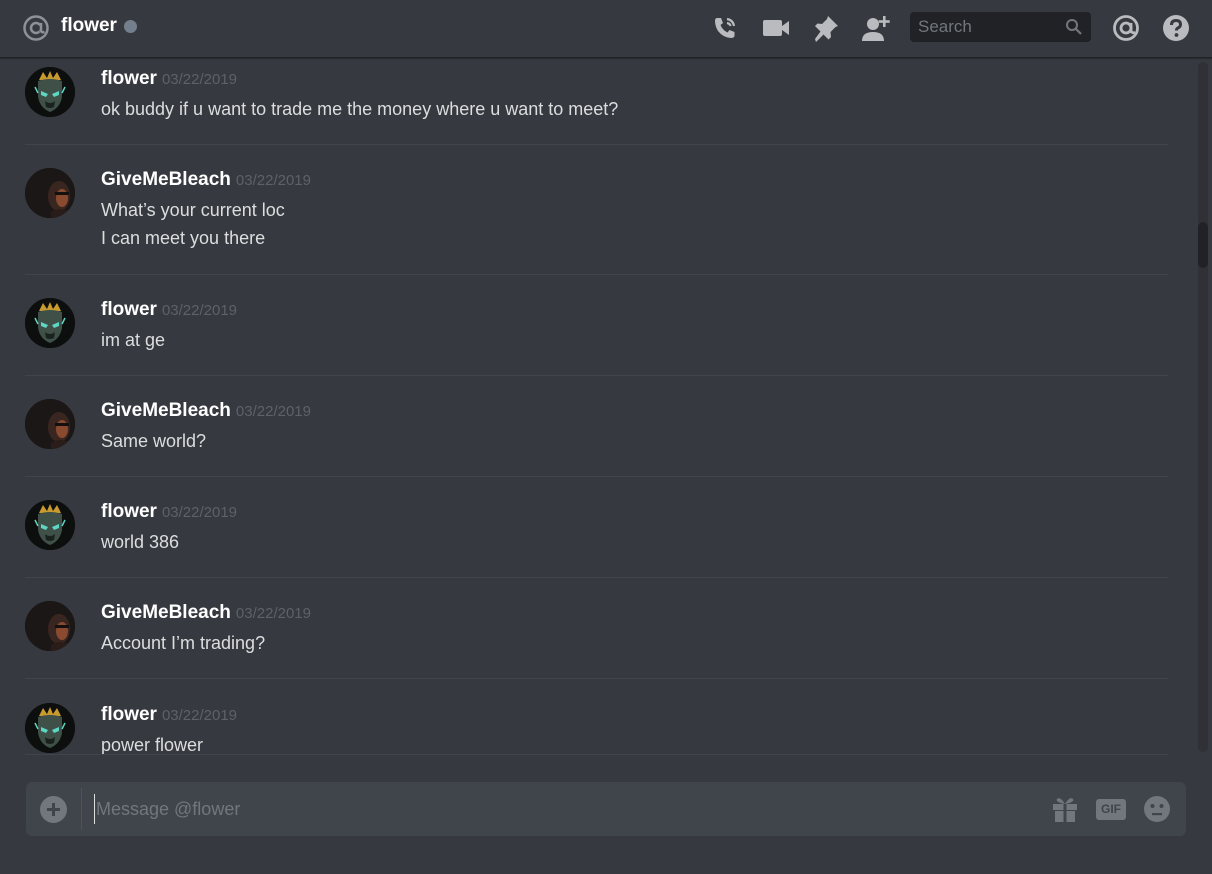 The height and width of the screenshot is (874, 1212). What do you see at coordinates (776, 28) in the screenshot?
I see `video-call-icon` at bounding box center [776, 28].